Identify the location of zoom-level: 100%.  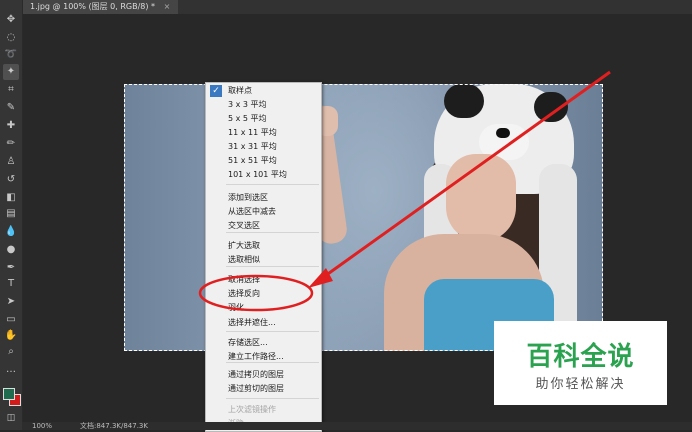
(42, 426).